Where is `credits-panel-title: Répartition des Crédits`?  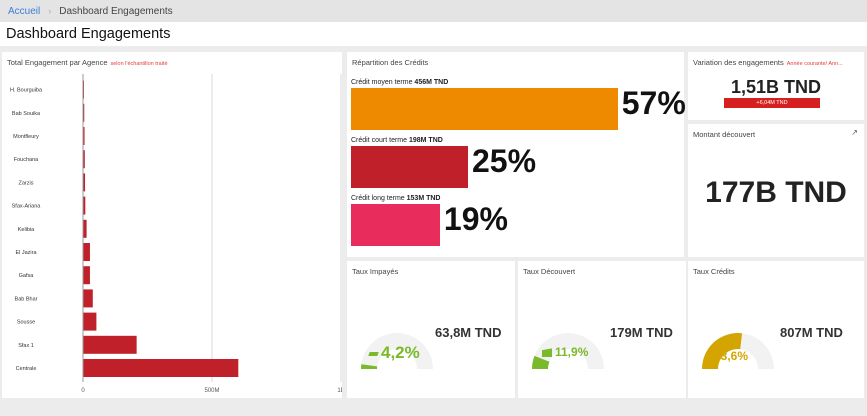 credits-panel-title: Répartition des Crédits is located at coordinates (390, 62).